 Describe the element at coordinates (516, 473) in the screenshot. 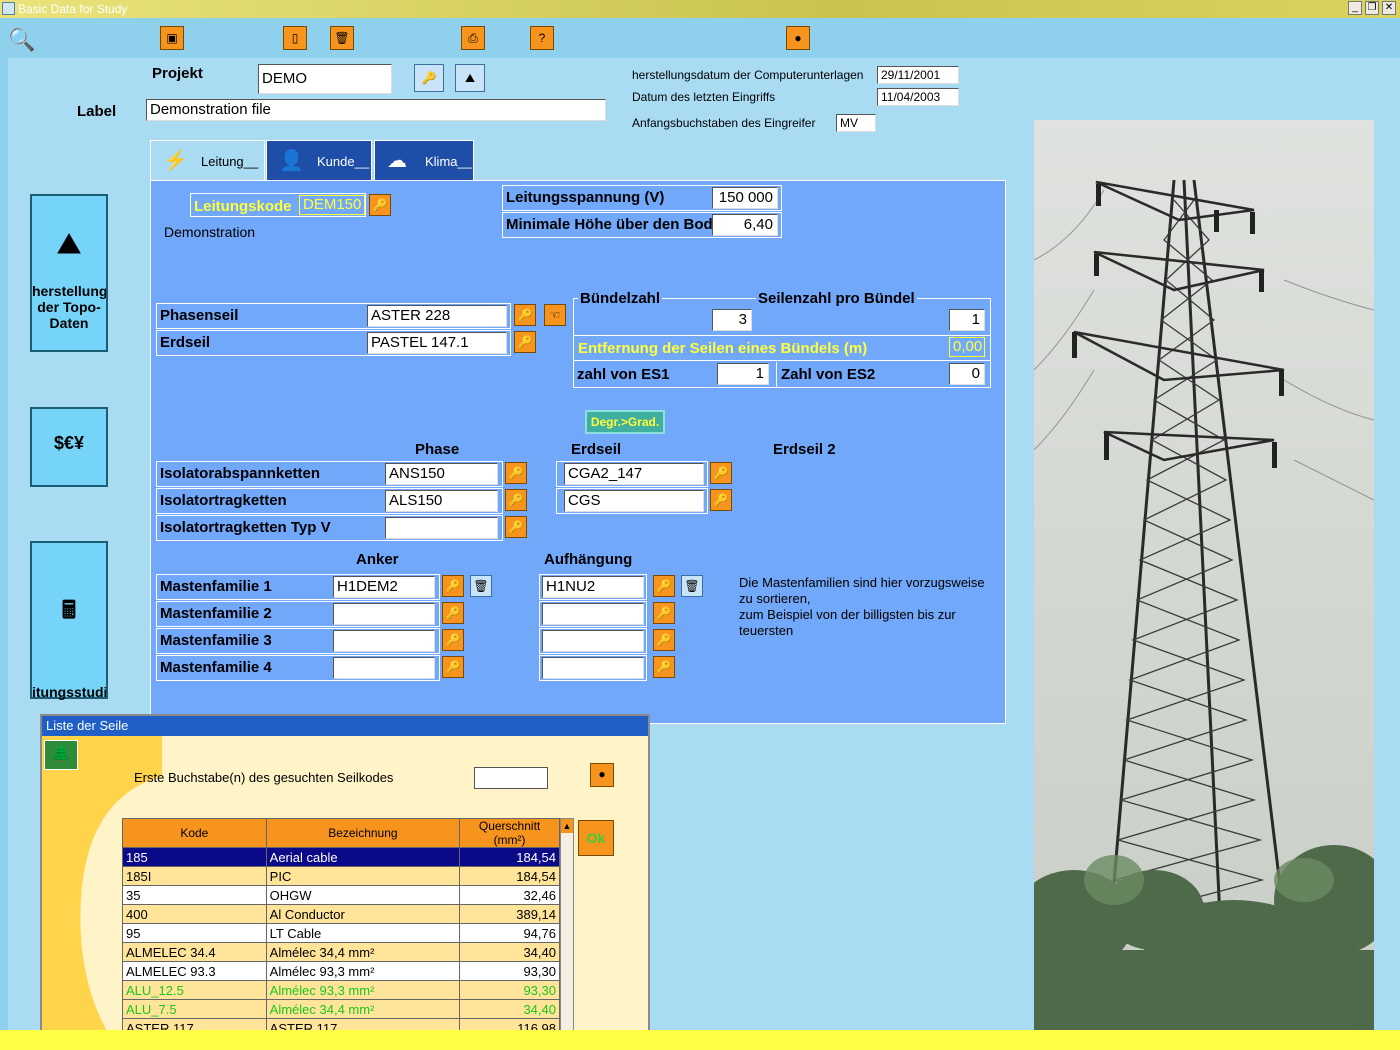

I see `isolator-phase-search-icon-1: 🔑` at that location.